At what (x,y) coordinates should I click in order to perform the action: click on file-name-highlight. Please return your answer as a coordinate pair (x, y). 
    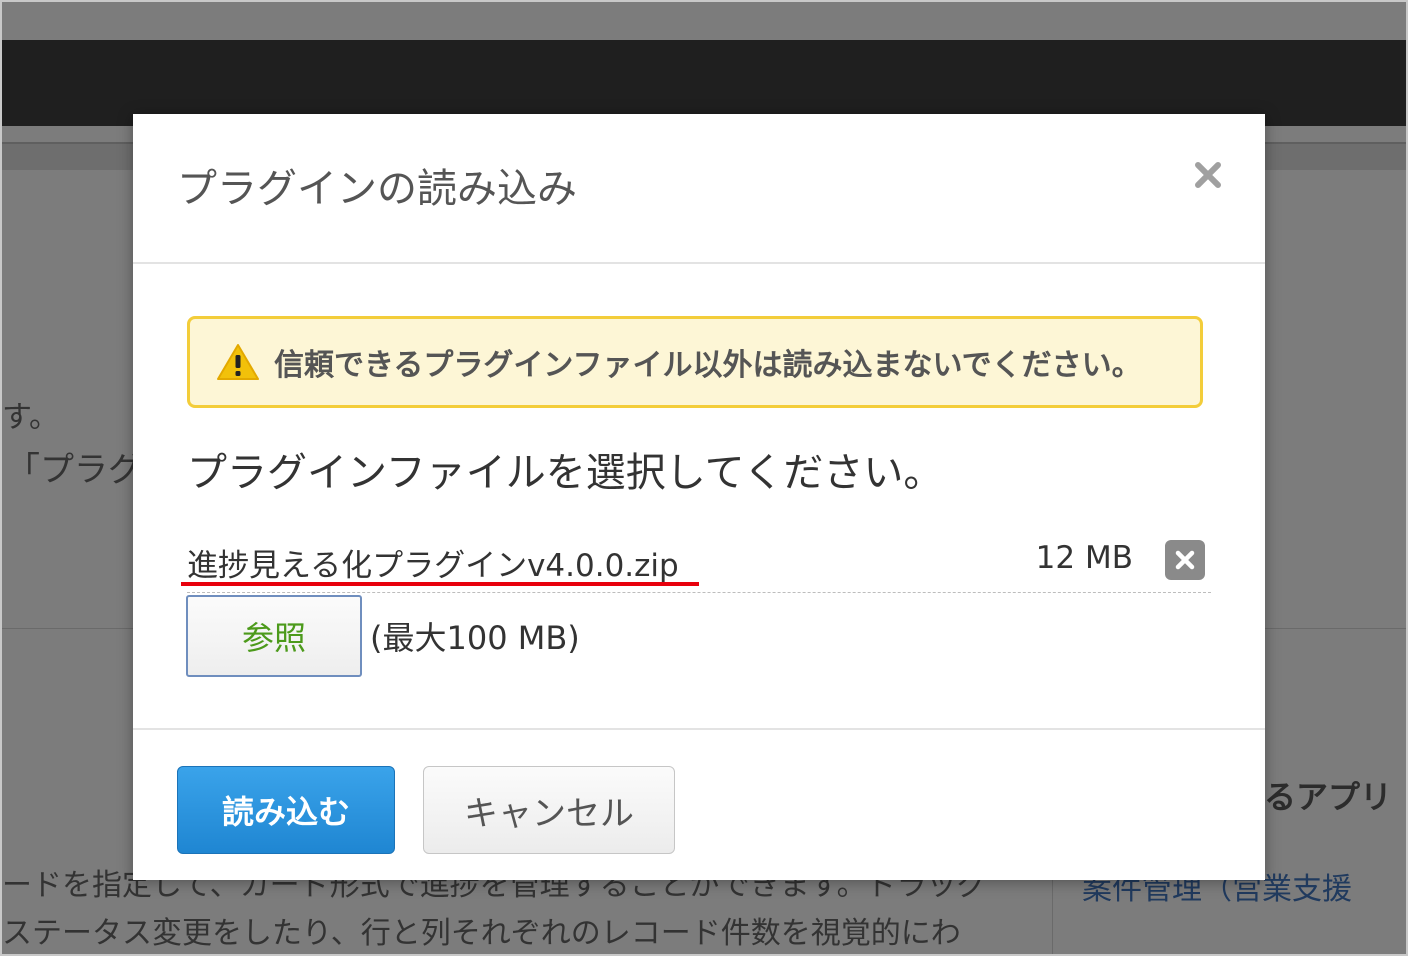
    Looking at the image, I should click on (440, 584).